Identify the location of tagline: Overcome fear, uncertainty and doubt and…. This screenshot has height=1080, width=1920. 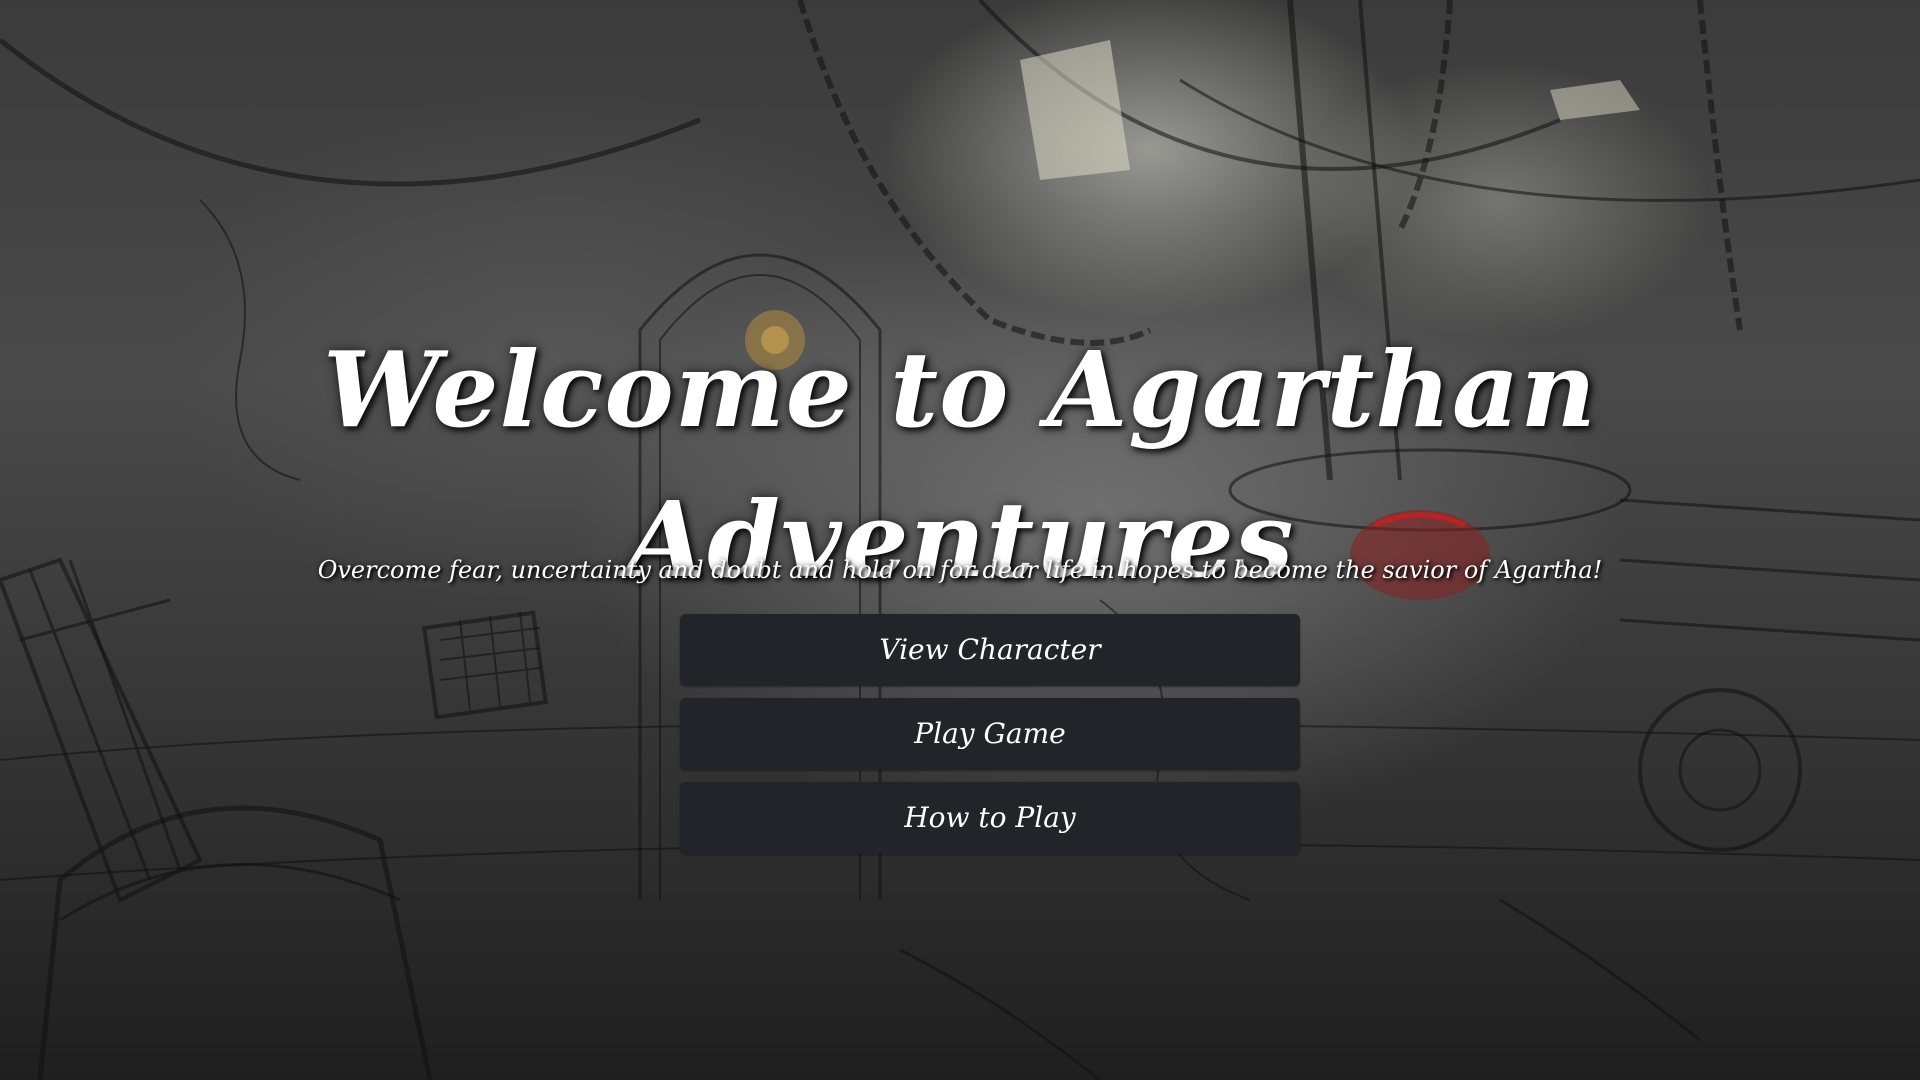
(960, 570).